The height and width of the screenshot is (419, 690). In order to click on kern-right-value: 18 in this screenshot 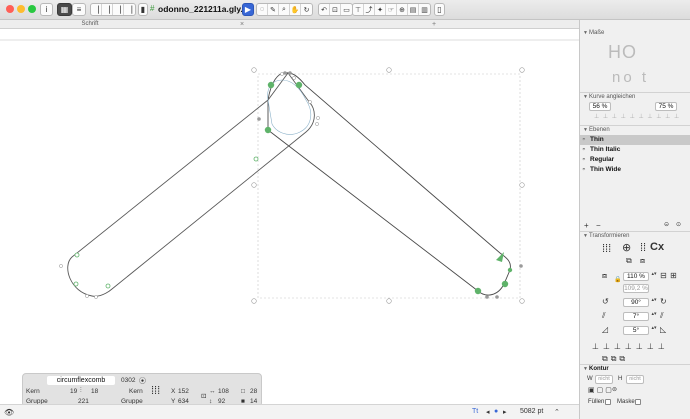, I will do `click(94, 391)`.